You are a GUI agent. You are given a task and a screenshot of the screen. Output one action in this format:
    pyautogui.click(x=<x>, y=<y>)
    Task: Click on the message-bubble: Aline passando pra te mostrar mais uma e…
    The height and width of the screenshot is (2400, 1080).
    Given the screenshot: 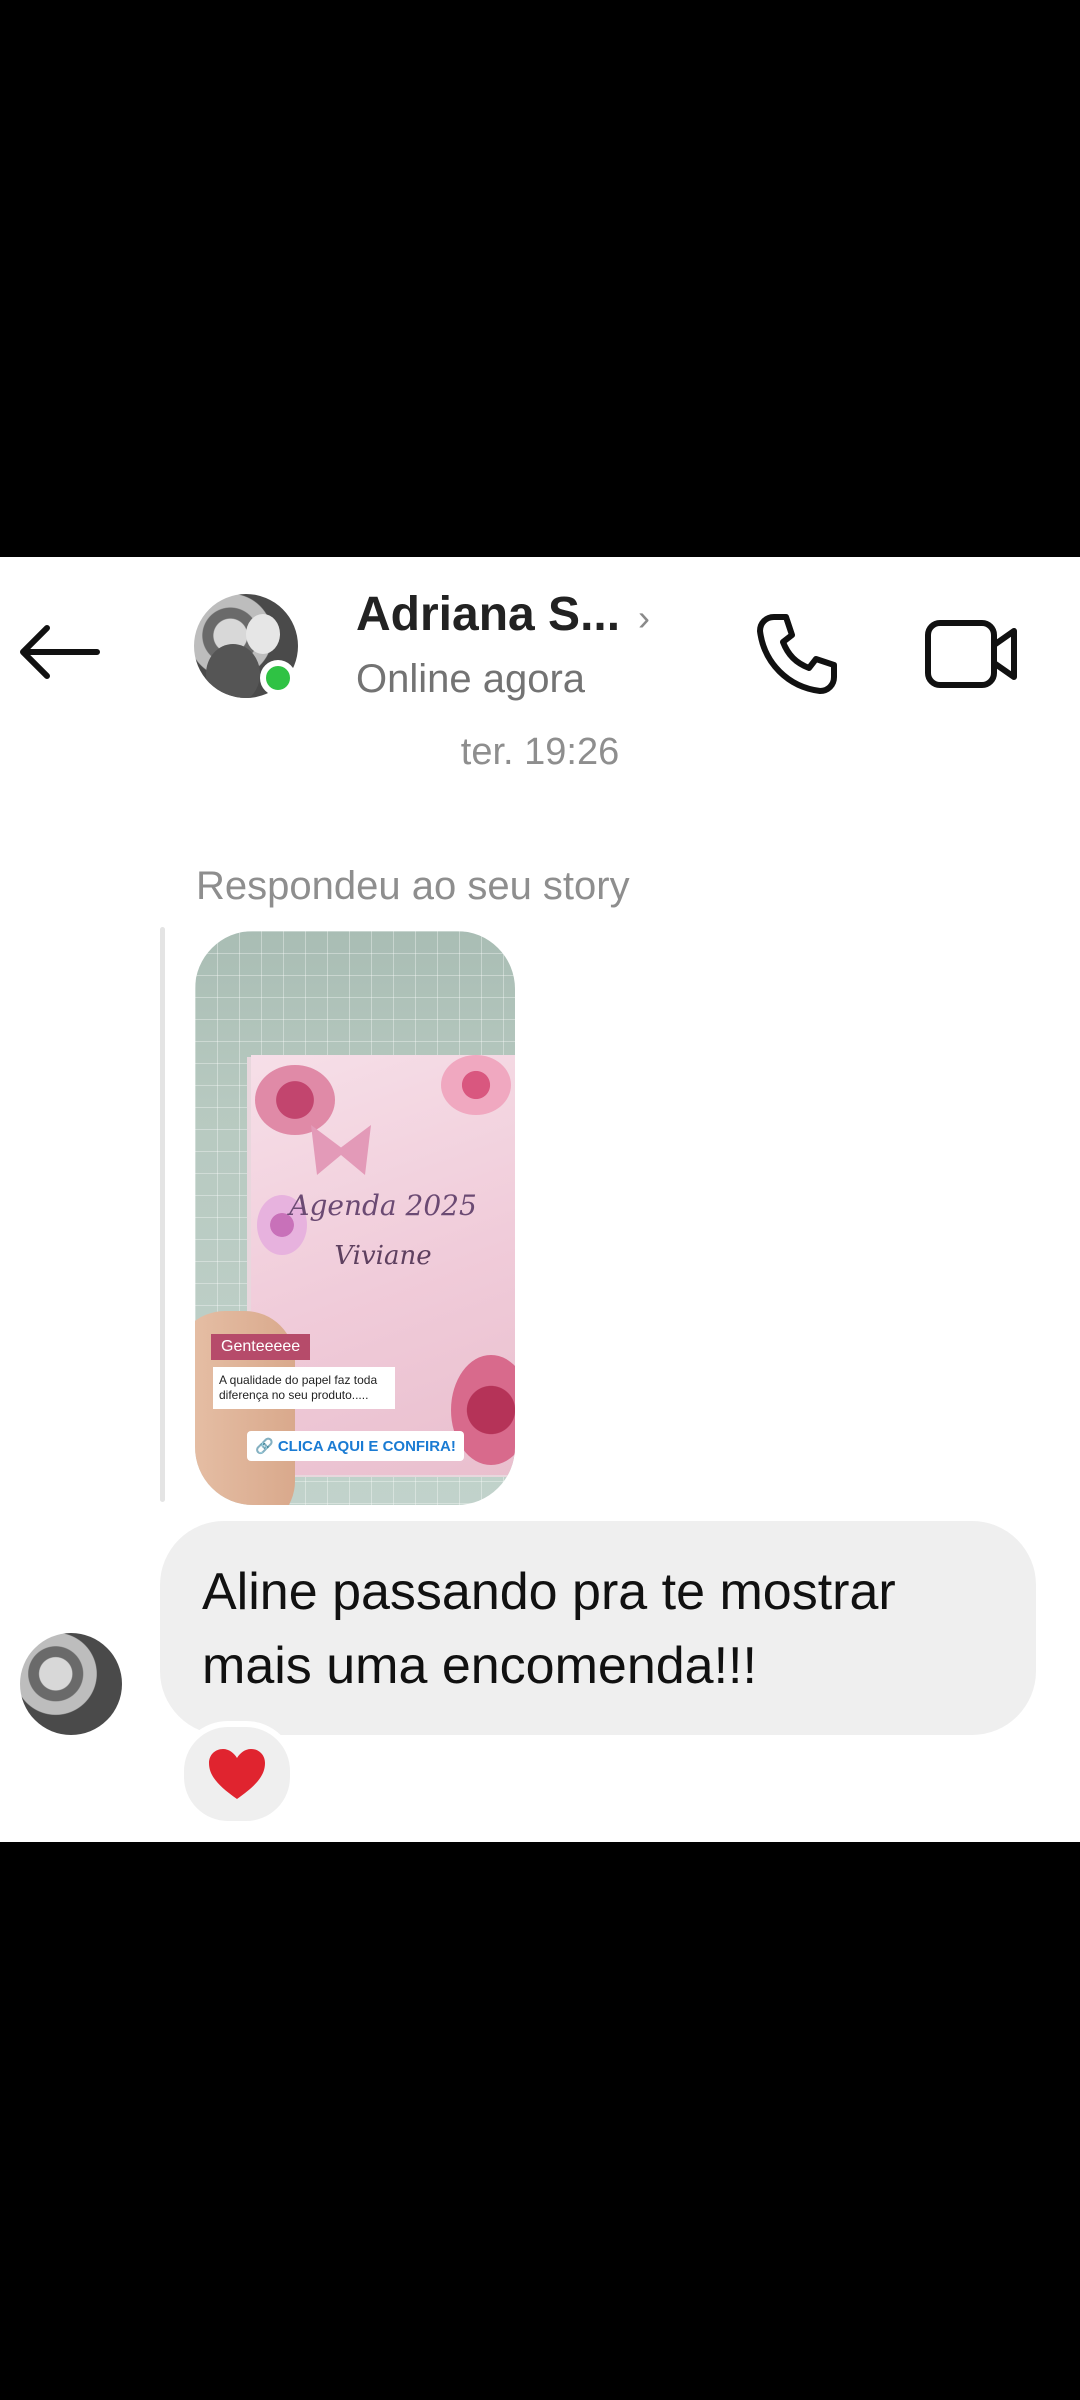 What is the action you would take?
    pyautogui.click(x=598, y=1628)
    